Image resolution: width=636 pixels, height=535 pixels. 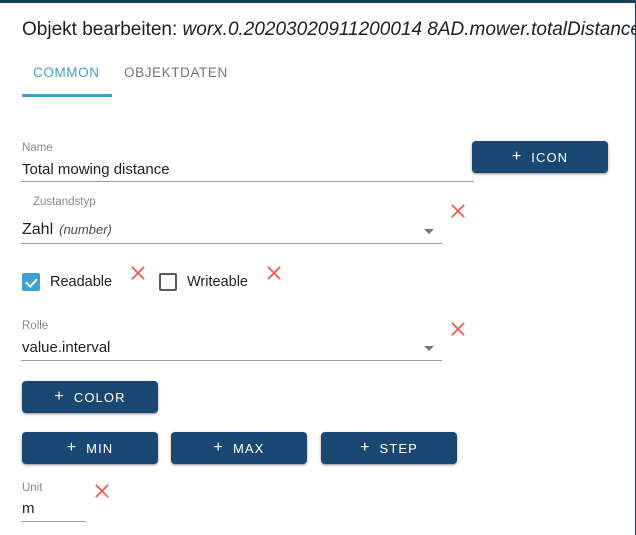 I want to click on add-icon-button: + ICON, so click(x=540, y=157).